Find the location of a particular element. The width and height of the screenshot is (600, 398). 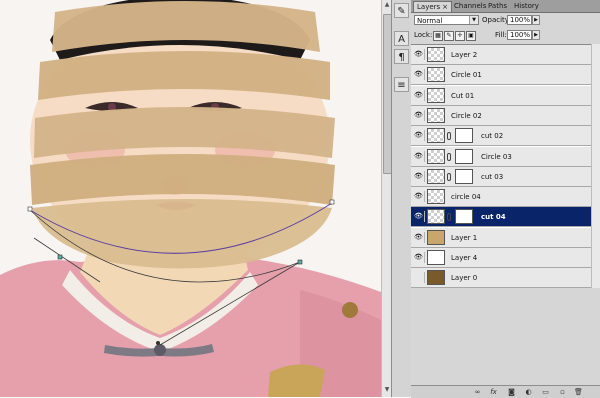

scroll-down-arrow-icon: ▼ is located at coordinates (387, 390).